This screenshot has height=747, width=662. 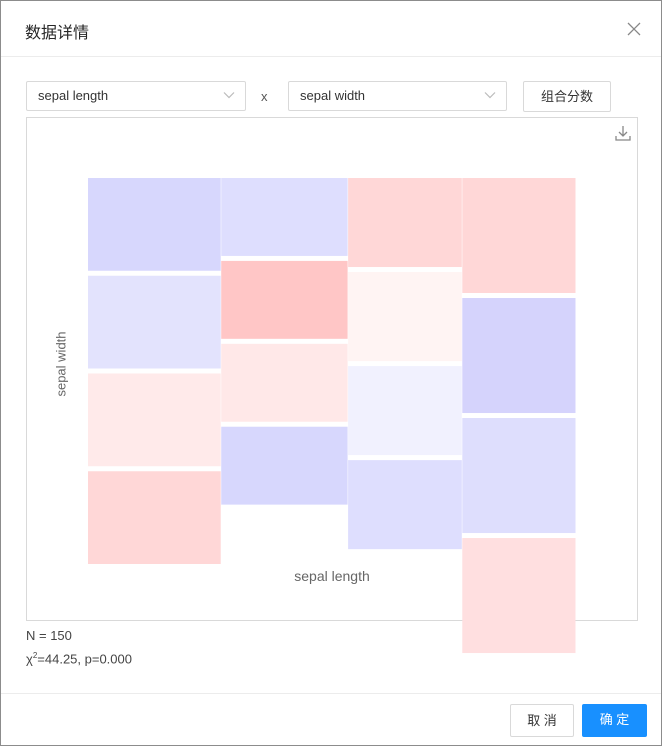 What do you see at coordinates (405, 505) in the screenshot?
I see `mosaic-cell-r4-c3` at bounding box center [405, 505].